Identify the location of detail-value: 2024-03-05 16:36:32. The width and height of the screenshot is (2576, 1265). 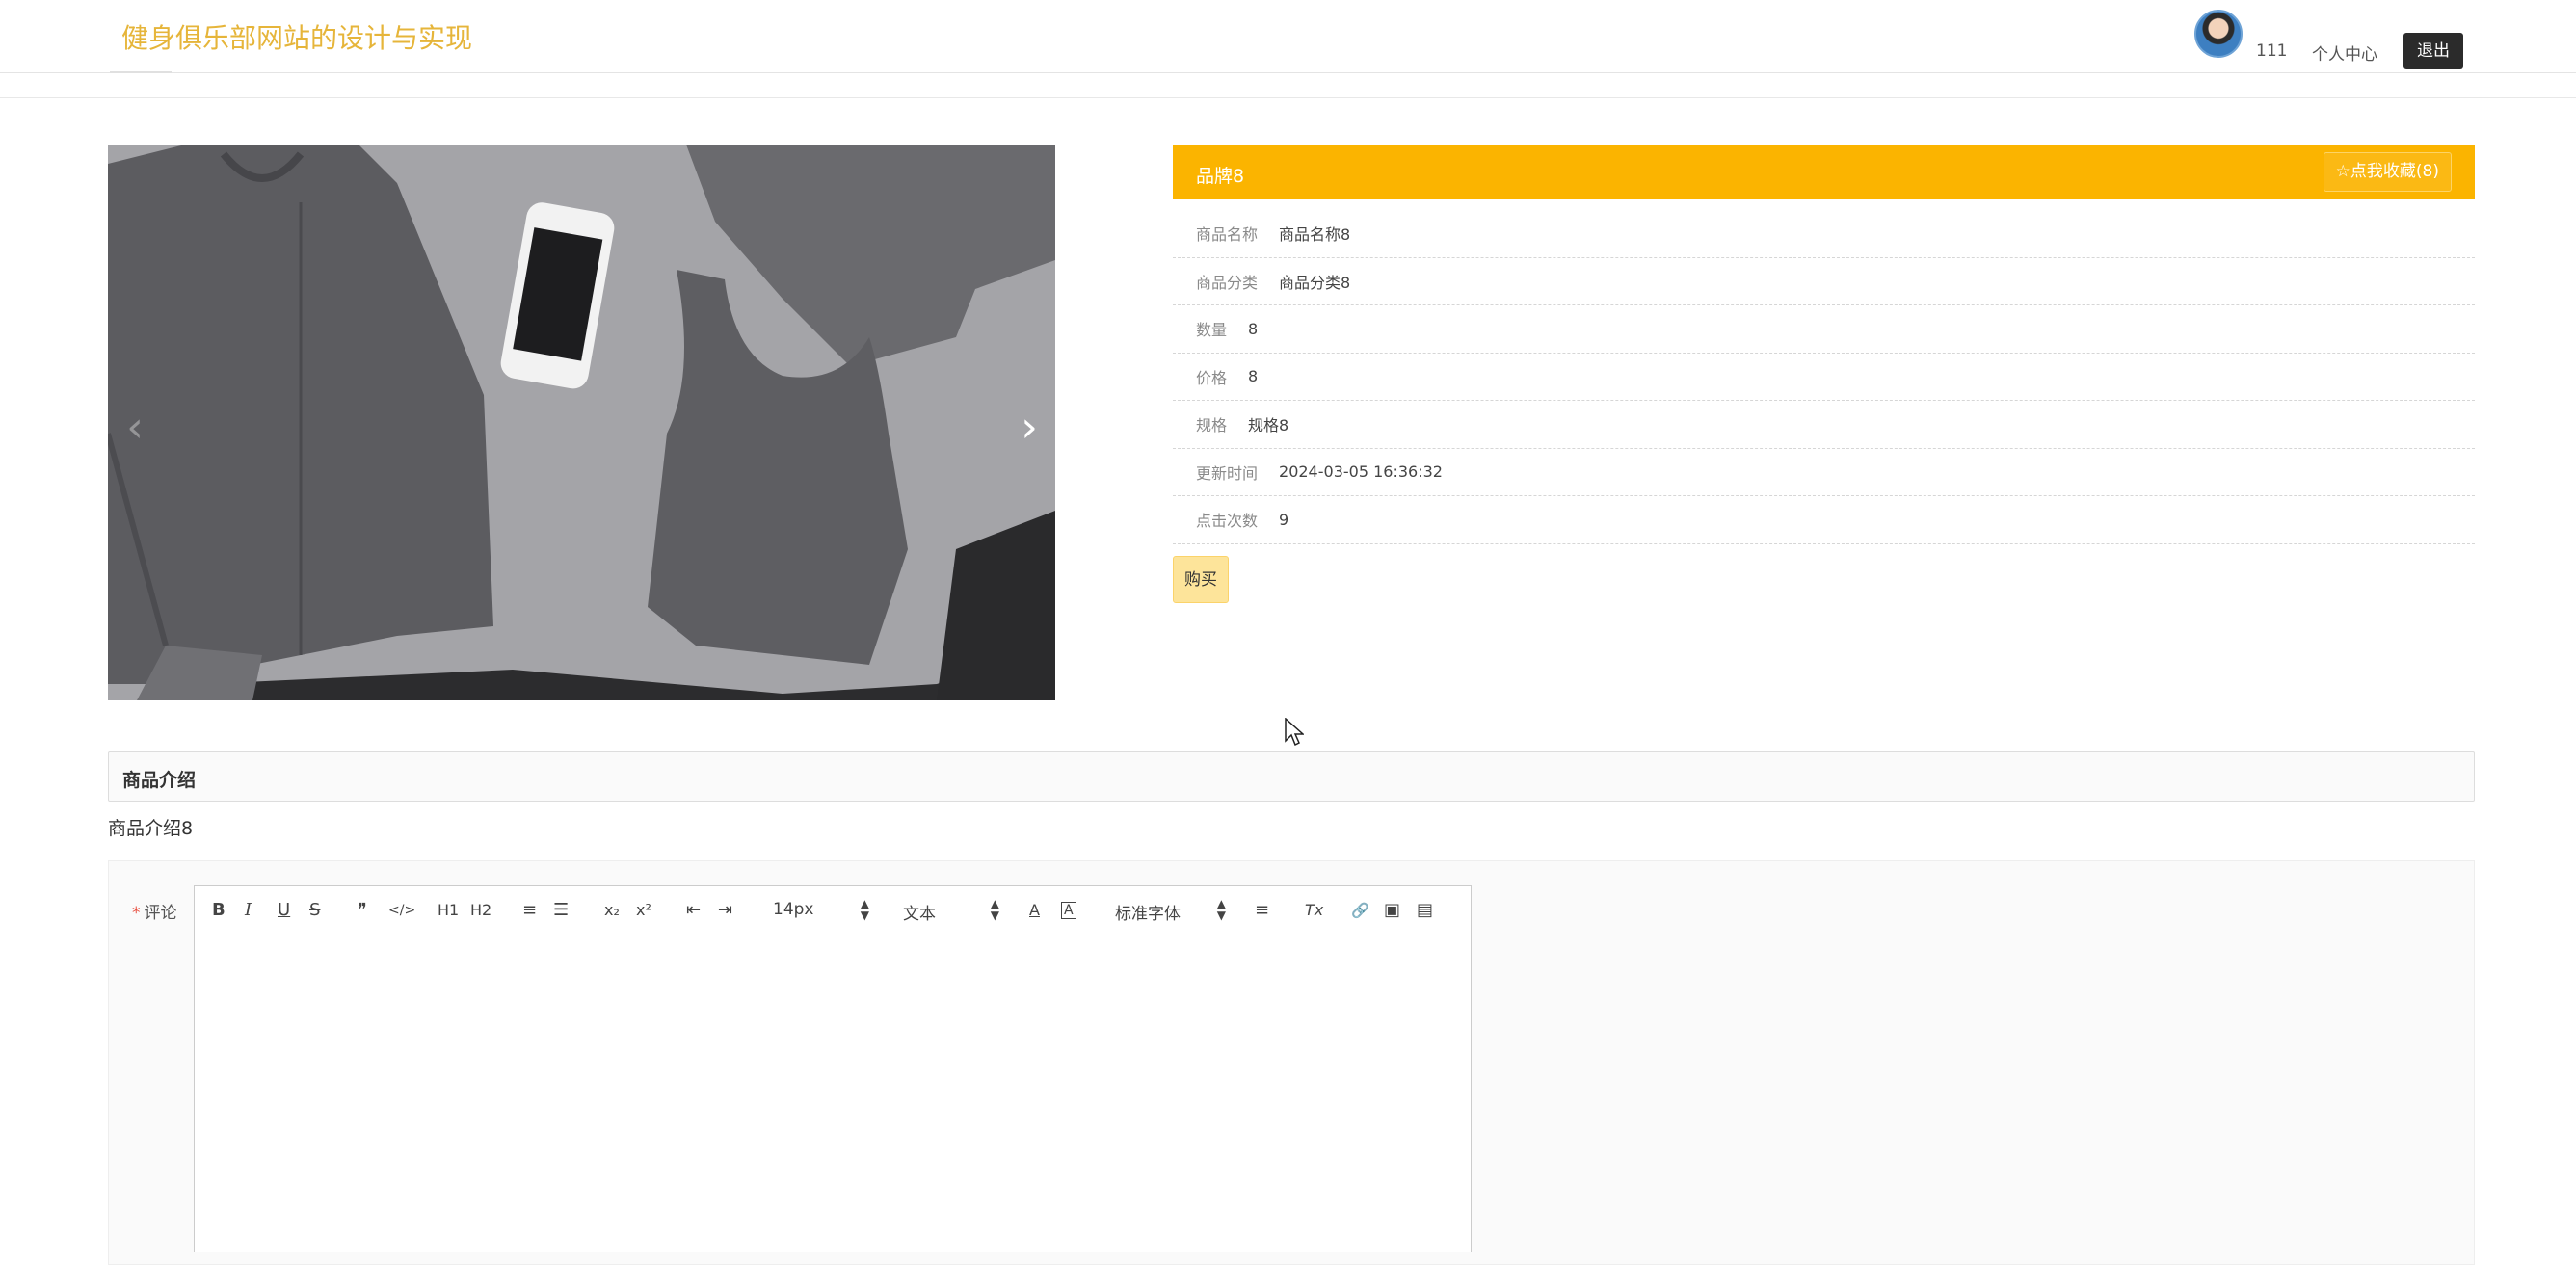
(1361, 472).